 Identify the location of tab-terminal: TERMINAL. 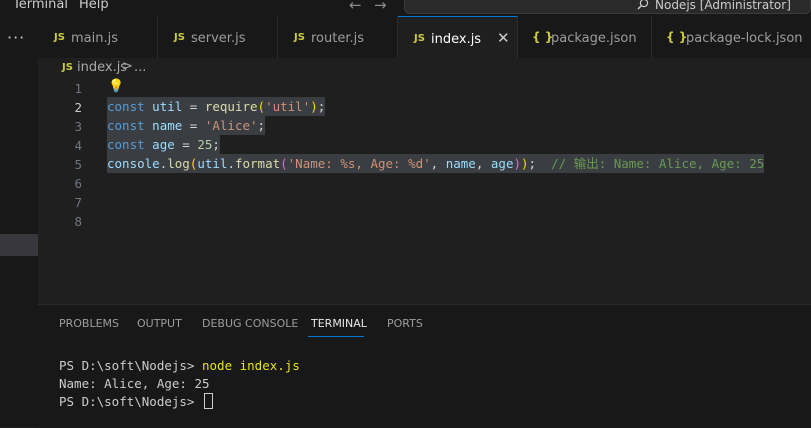
(339, 323).